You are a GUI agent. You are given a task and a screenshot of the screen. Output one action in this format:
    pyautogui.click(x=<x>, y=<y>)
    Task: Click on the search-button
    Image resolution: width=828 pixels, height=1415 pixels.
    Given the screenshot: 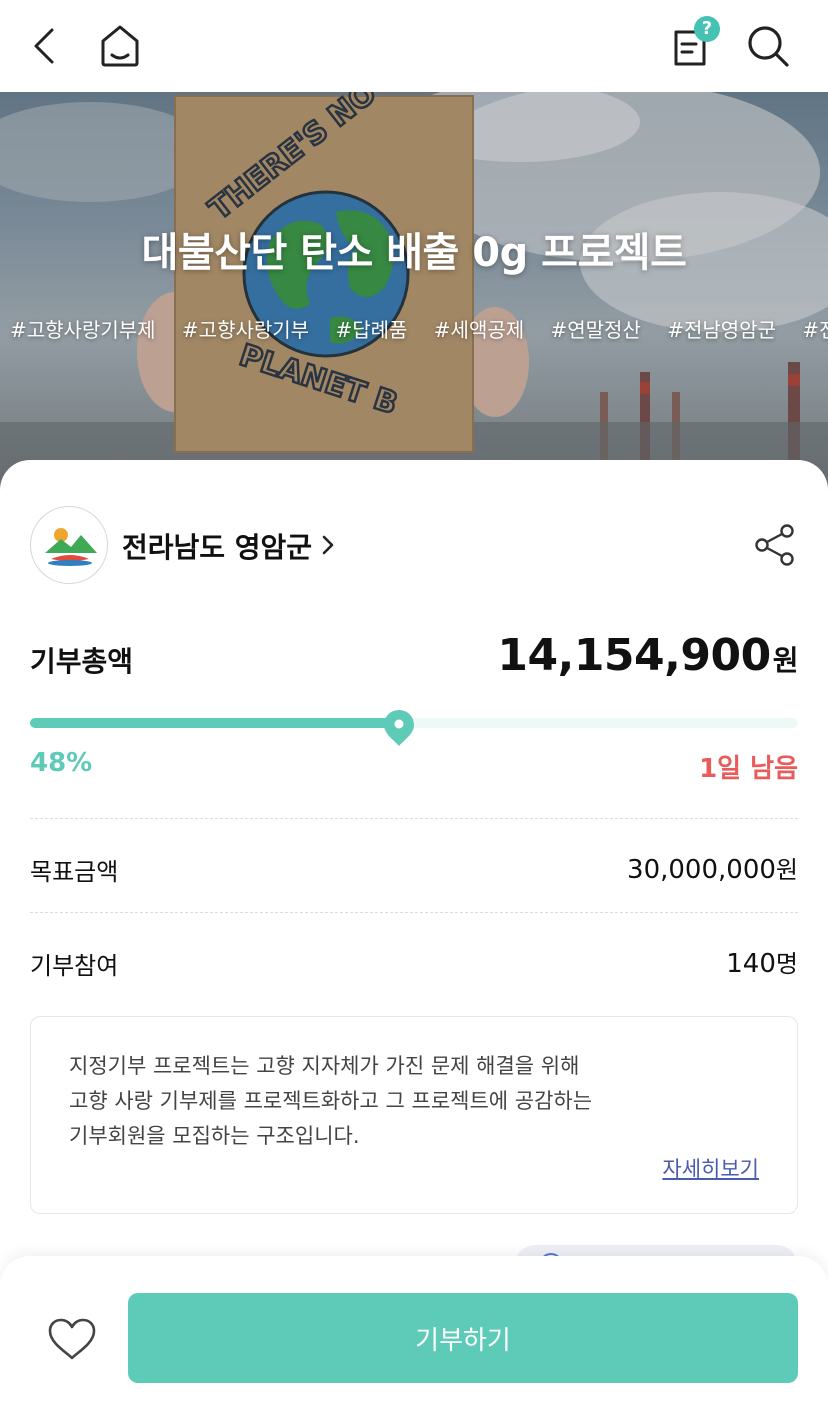 What is the action you would take?
    pyautogui.click(x=768, y=46)
    